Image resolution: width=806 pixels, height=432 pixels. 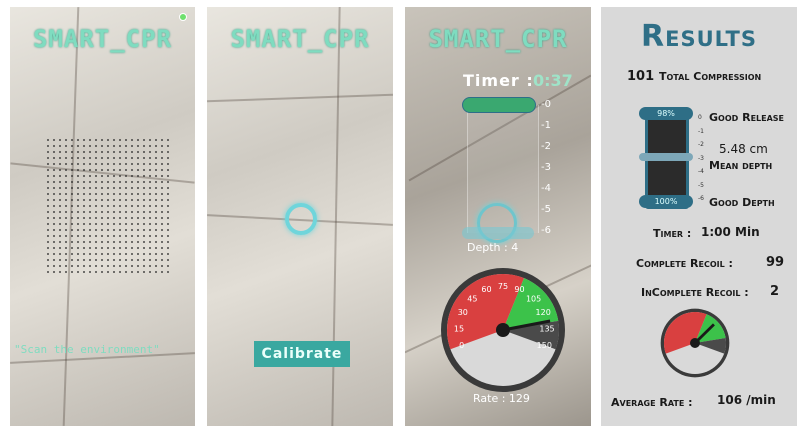 What do you see at coordinates (546, 209) in the screenshot?
I see `depth-tick: -5` at bounding box center [546, 209].